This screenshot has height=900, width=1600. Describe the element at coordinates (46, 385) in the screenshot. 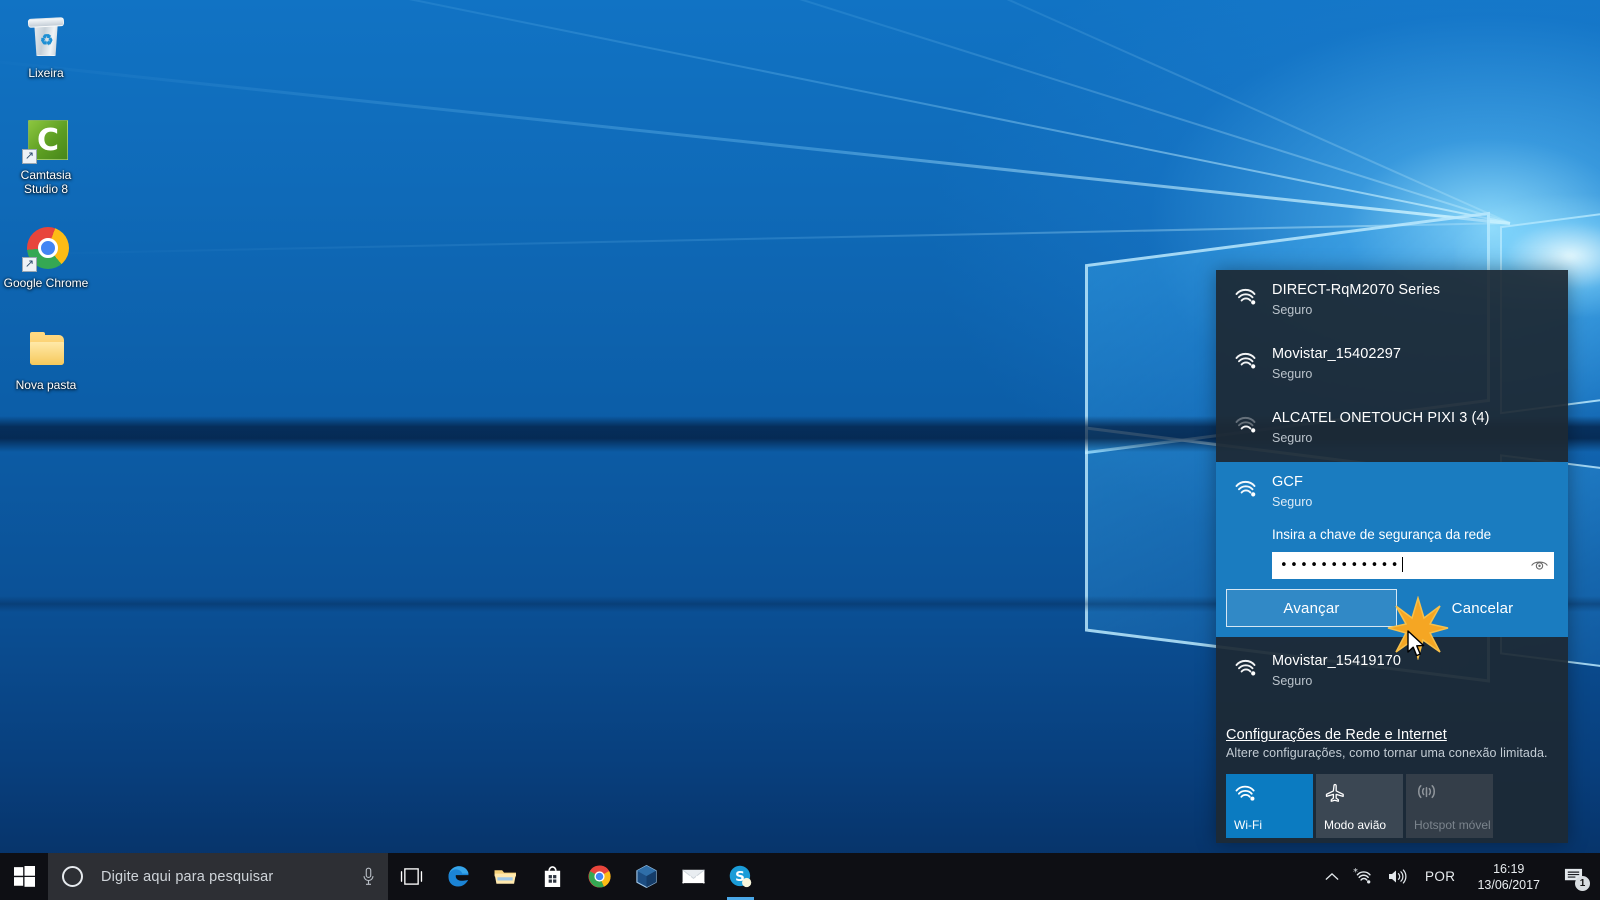

I see `desktop-icon-label: Nova pasta` at that location.